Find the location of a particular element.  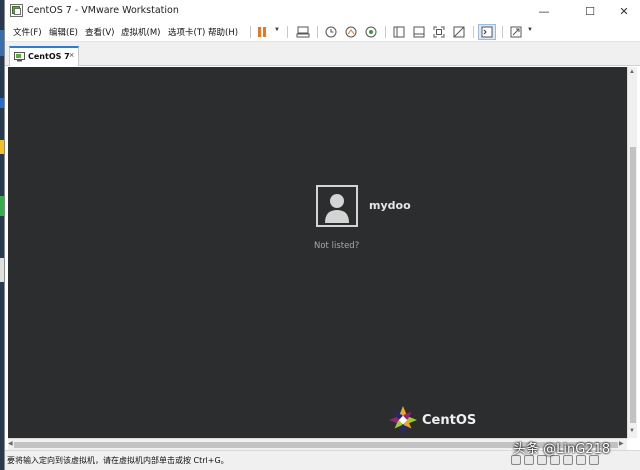

vertical-scrollbar: ▲ ▼ is located at coordinates (632, 252).